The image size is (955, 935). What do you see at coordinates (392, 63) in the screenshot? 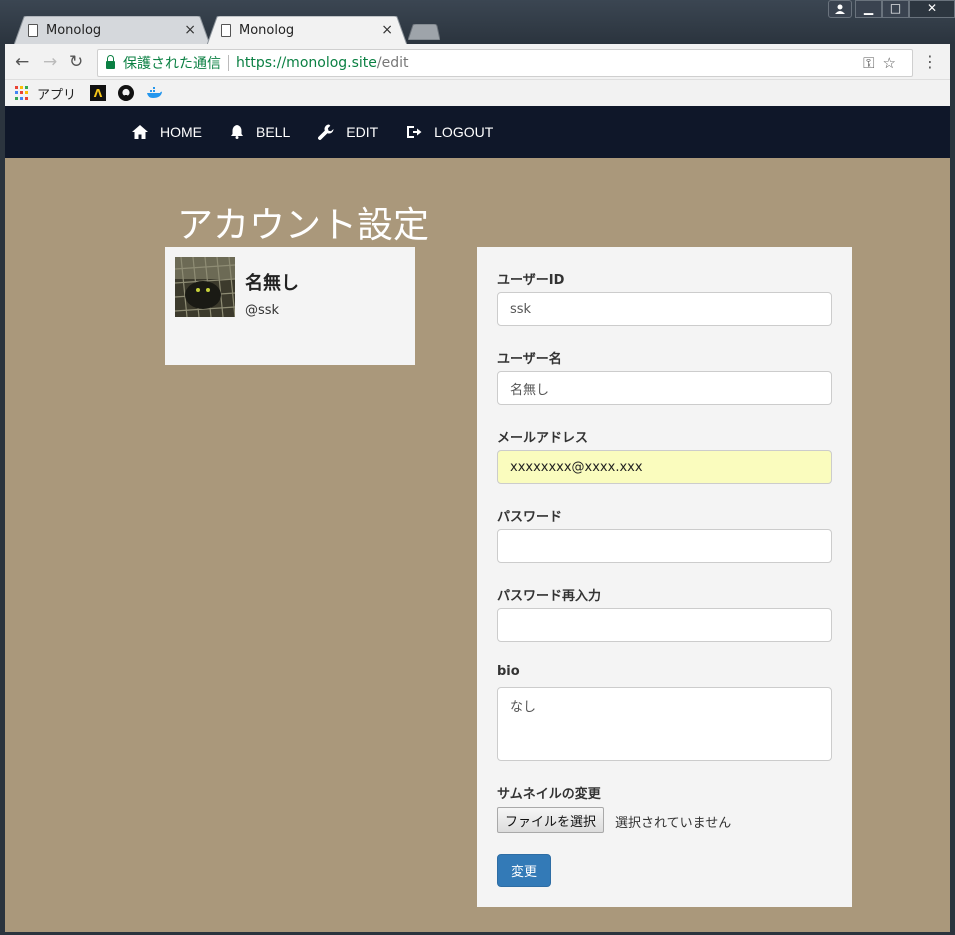
I see `url-path: /edit` at bounding box center [392, 63].